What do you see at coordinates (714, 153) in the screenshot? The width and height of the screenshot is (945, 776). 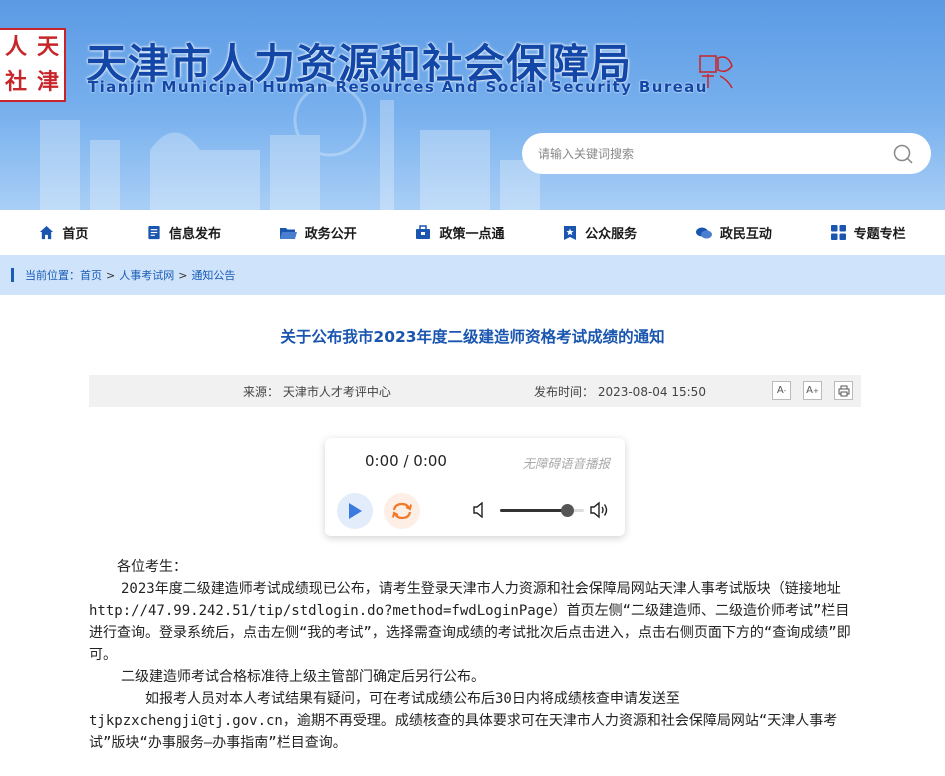 I see `search-input` at bounding box center [714, 153].